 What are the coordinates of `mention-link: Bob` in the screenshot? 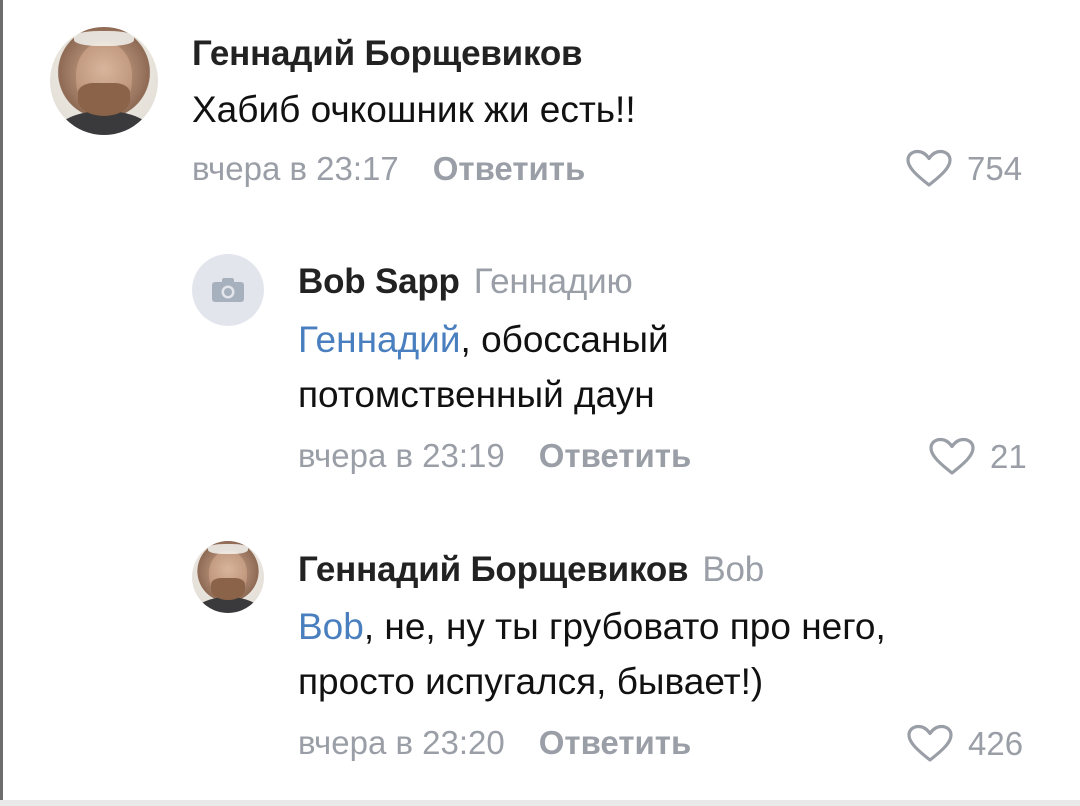 It's located at (331, 626).